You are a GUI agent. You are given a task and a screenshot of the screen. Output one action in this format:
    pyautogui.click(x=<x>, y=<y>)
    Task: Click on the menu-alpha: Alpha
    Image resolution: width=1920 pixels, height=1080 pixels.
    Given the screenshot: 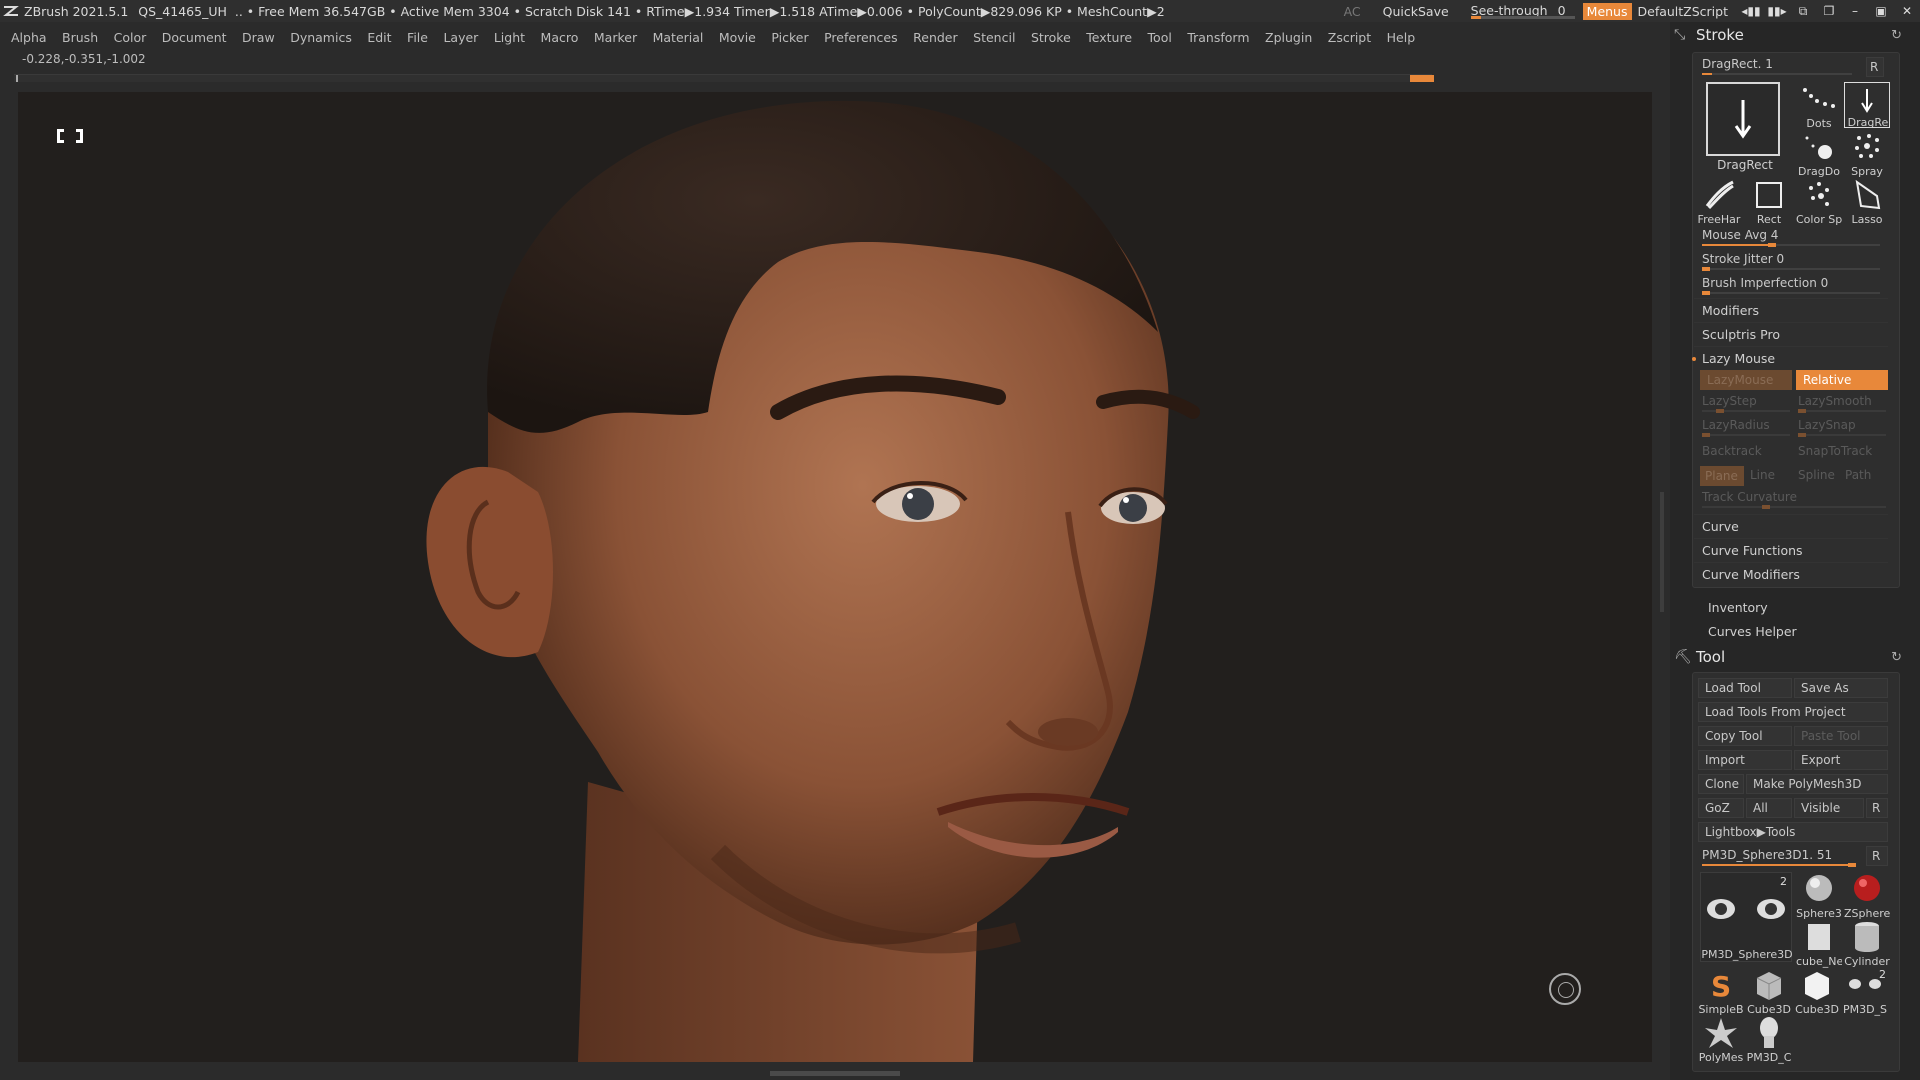 What is the action you would take?
    pyautogui.click(x=29, y=37)
    